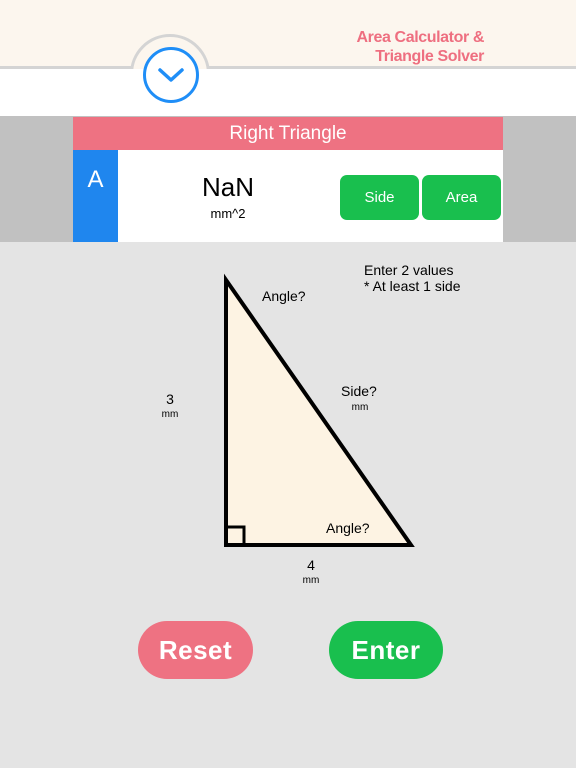 The width and height of the screenshot is (576, 768). I want to click on bottom-side-value: 4, so click(311, 565).